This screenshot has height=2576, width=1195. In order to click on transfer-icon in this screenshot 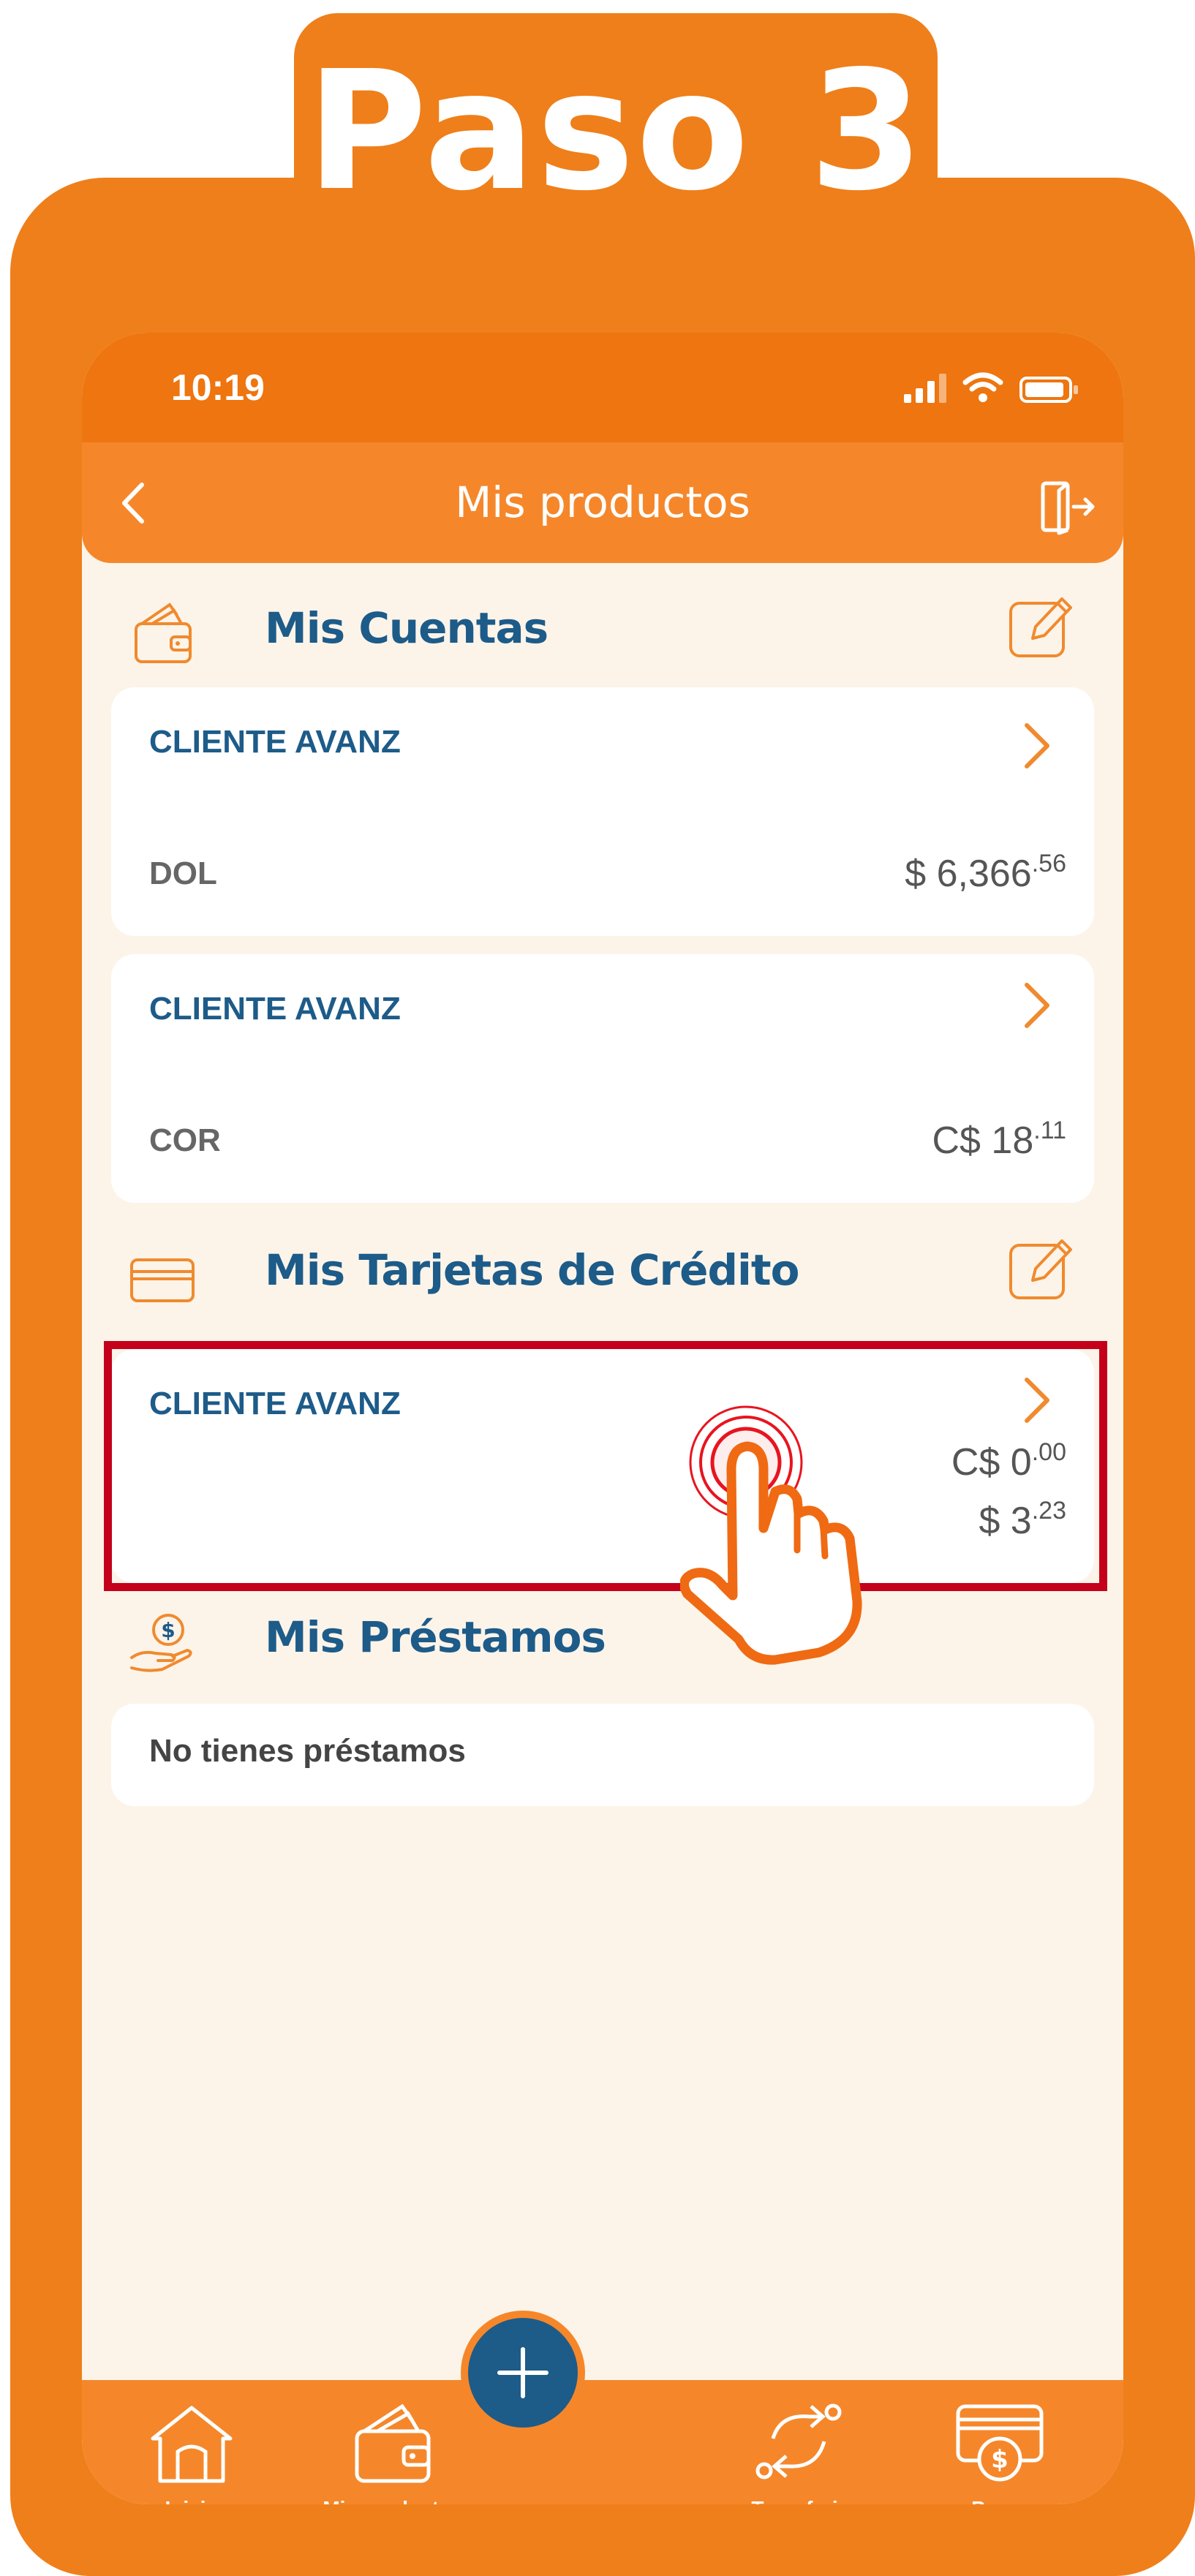, I will do `click(798, 2441)`.